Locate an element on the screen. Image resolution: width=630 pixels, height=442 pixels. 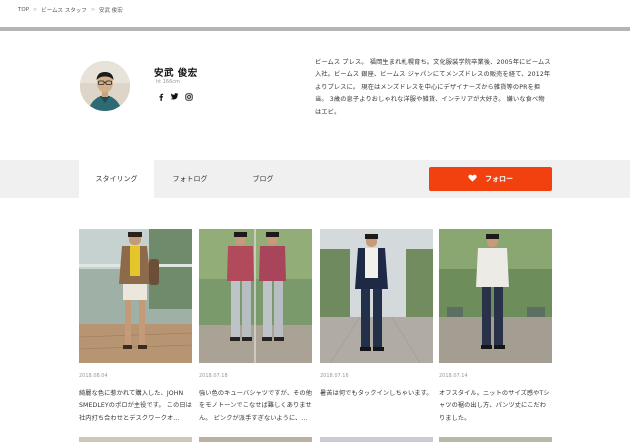
styling-card: 2018.07.16 暑苦は何でもタックインしちゃいます。 is located at coordinates (376, 314).